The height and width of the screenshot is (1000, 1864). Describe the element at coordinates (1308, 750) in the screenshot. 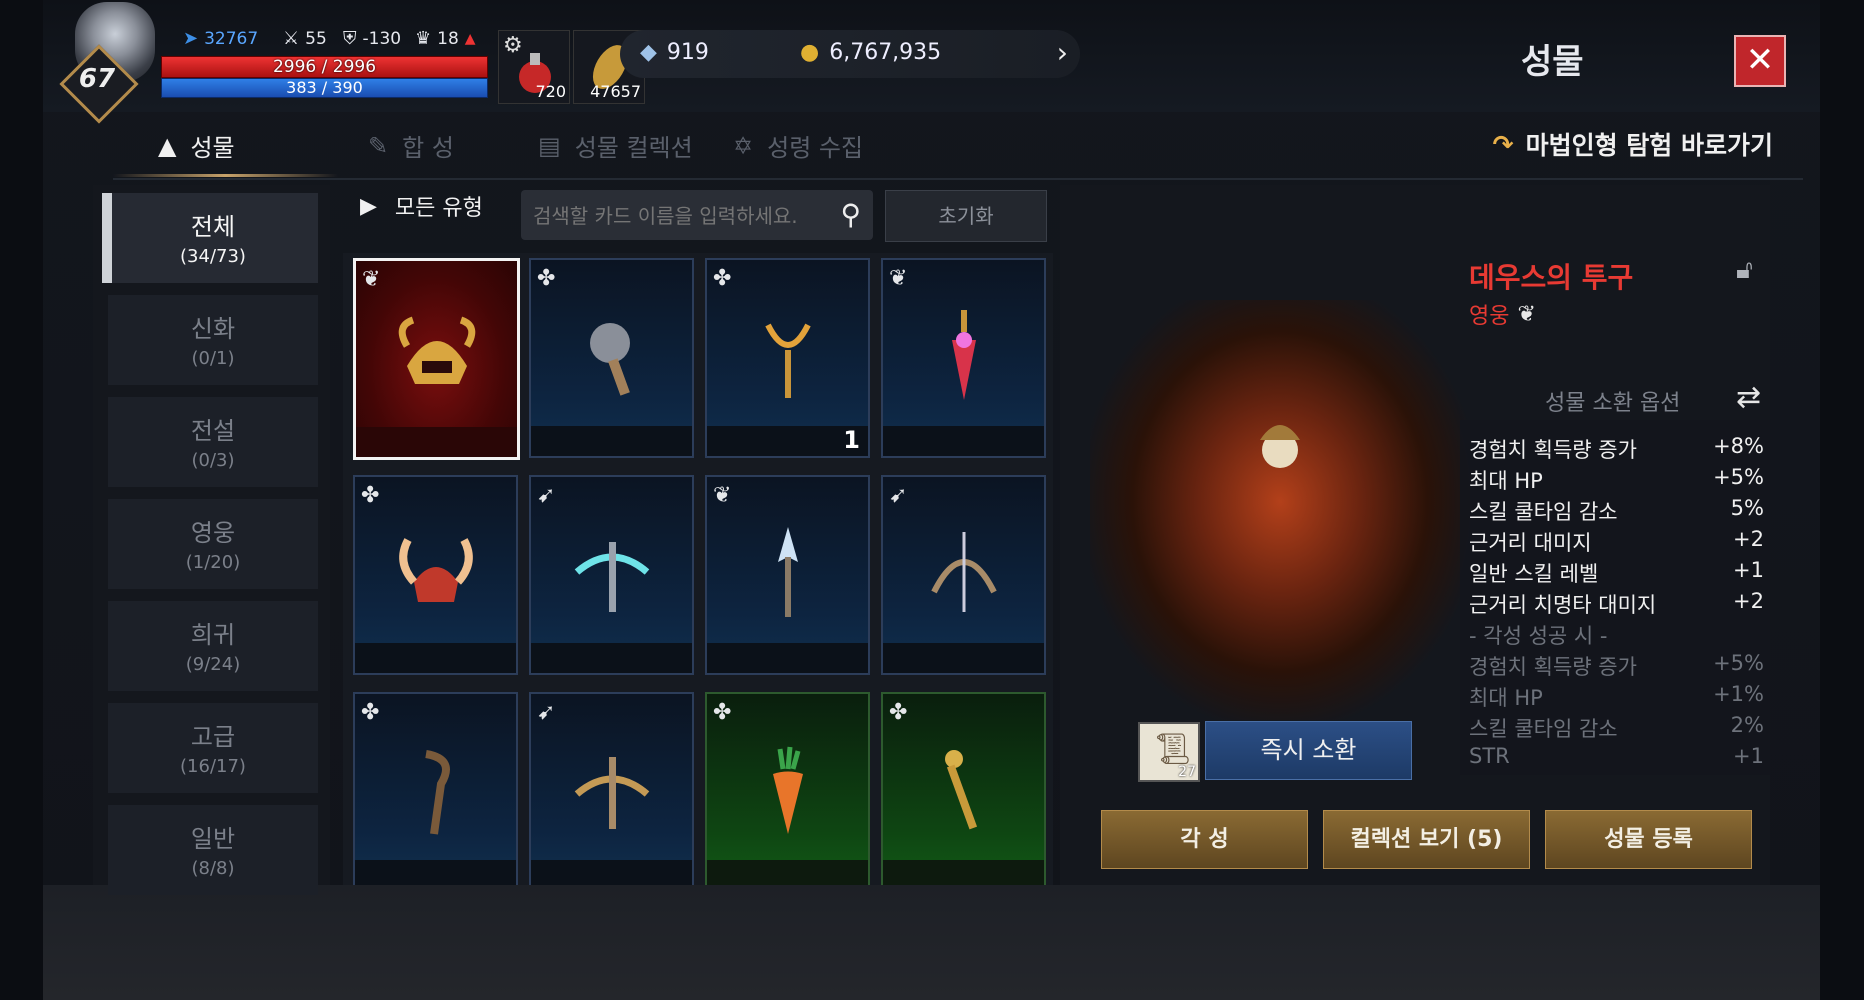

I see `instant-summon-button: 즉시 소환` at that location.